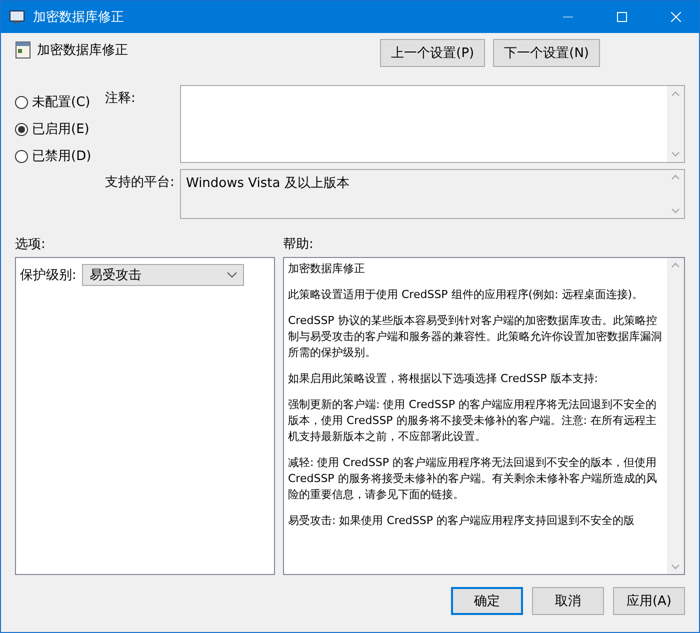 The width and height of the screenshot is (700, 633). What do you see at coordinates (473, 421) in the screenshot?
I see `help-paragraph: 强制更新的客户端: 使用 CredSSP 的客户端应用程序将无法回退到不安全的版本，使用 CredSSP 的服务将不接受未修补的客户端。注意: 在所有远程主机支持最新版本之前，不应部署此设置。` at bounding box center [473, 421].